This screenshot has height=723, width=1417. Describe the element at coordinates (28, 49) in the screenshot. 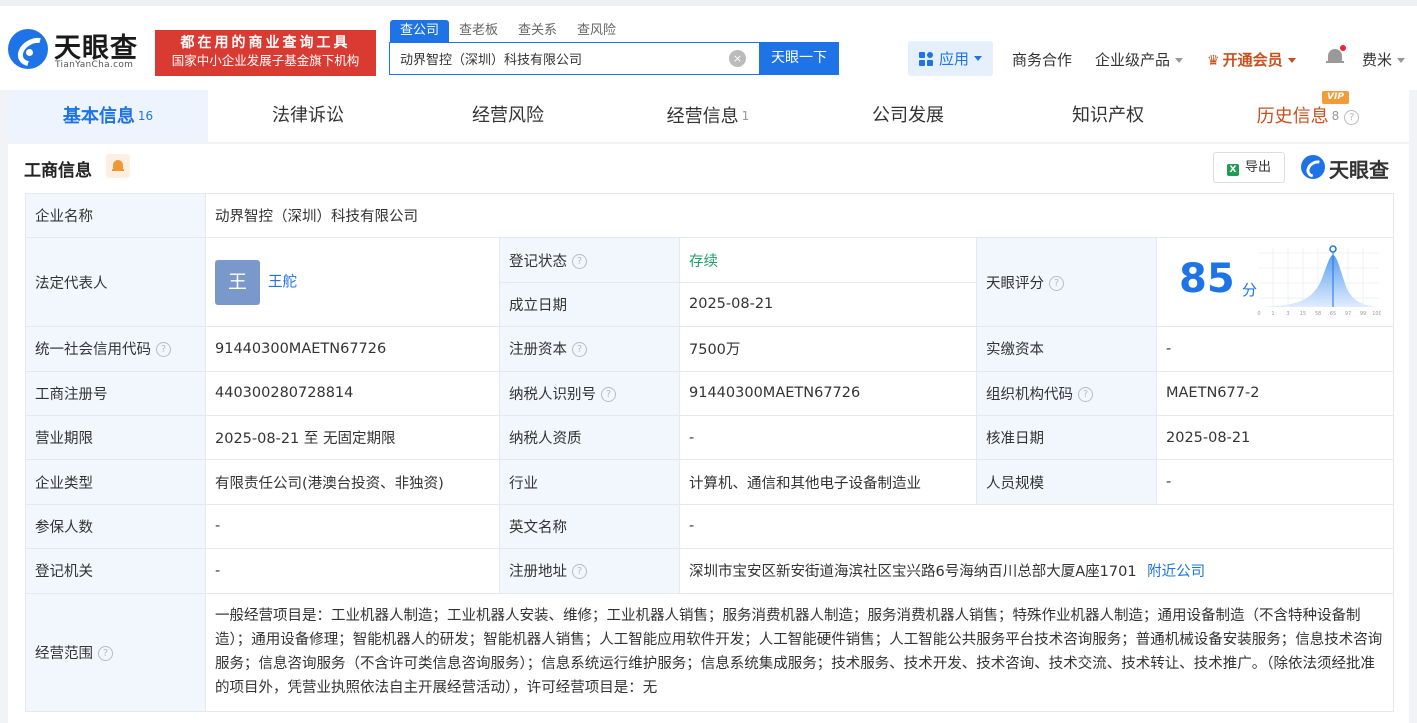

I see `logo-eye-icon` at that location.